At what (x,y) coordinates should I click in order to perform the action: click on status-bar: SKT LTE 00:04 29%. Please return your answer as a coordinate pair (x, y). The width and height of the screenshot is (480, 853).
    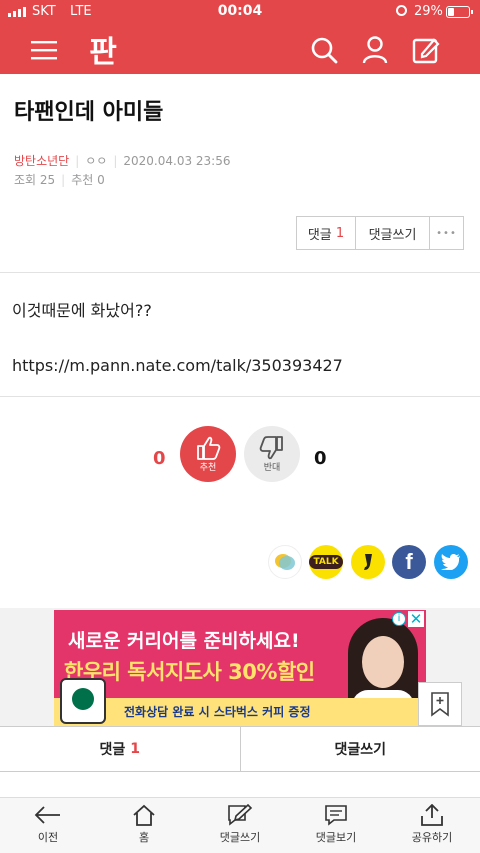
    Looking at the image, I should click on (240, 12).